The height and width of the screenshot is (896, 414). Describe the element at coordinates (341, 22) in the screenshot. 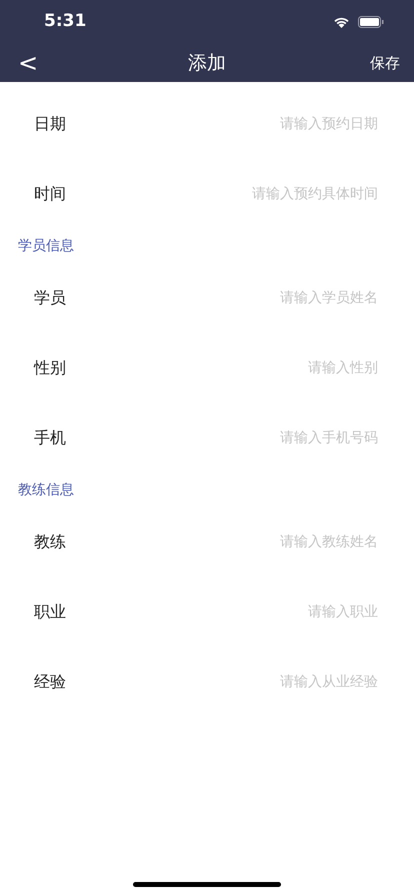

I see `wifi-icon` at that location.